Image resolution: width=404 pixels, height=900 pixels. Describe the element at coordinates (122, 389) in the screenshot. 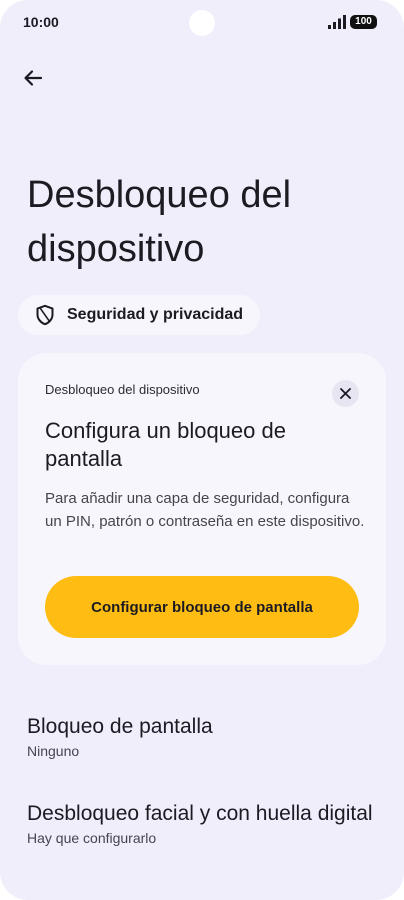

I see `card-overline: Desbloqueo del dispositivo` at that location.